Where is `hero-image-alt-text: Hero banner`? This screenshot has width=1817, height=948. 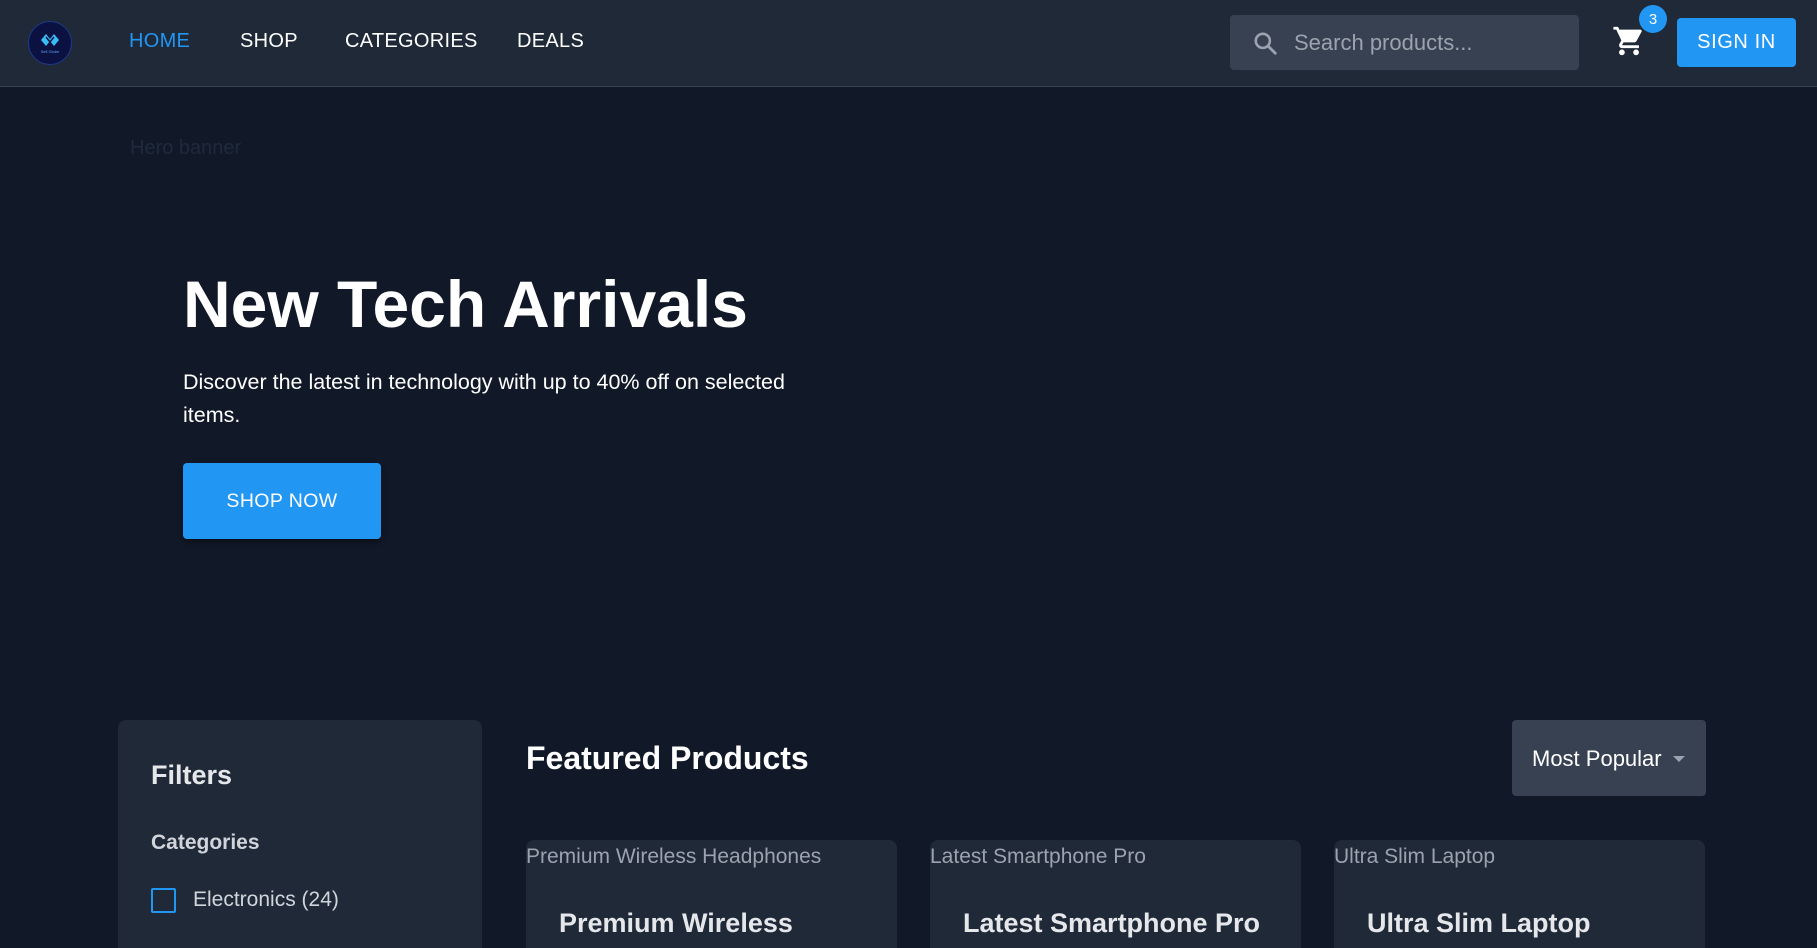 hero-image-alt-text: Hero banner is located at coordinates (186, 148).